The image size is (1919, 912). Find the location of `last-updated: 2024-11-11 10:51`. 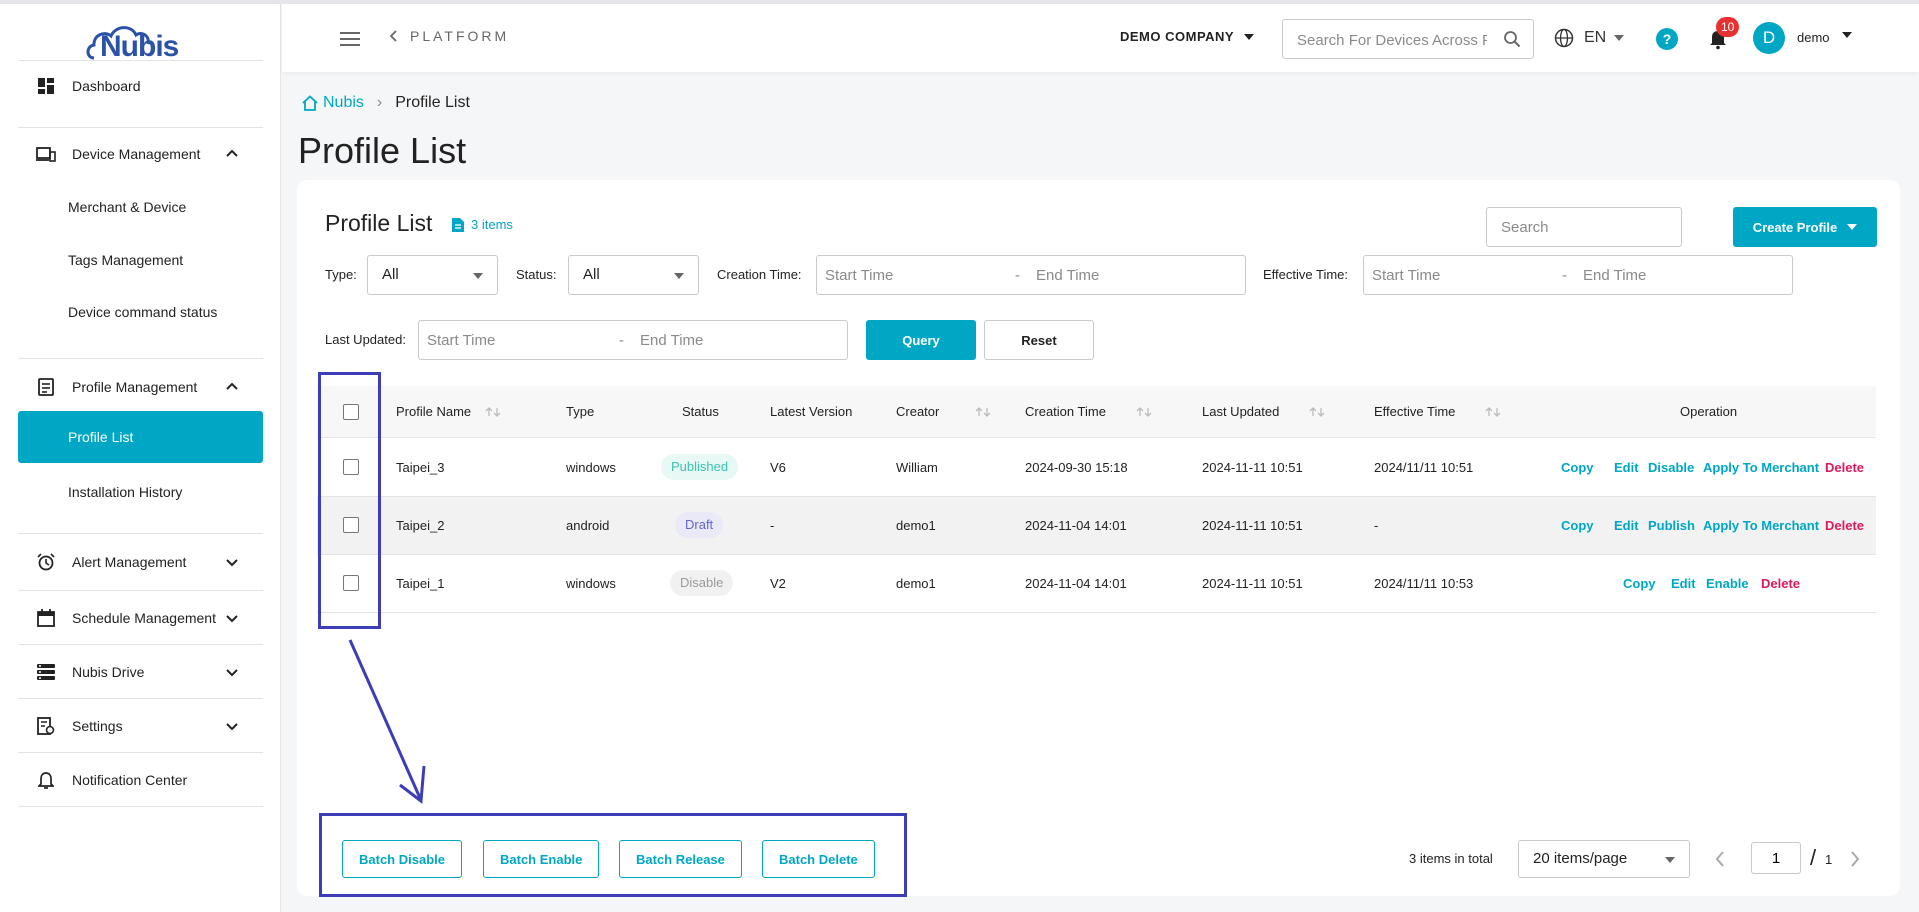

last-updated: 2024-11-11 10:51 is located at coordinates (1252, 583).